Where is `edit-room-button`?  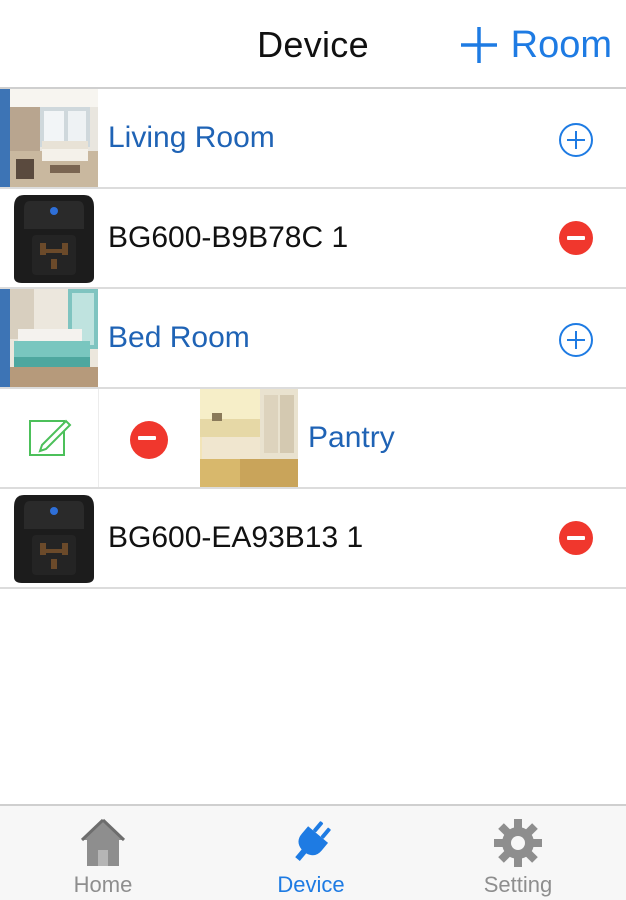 edit-room-button is located at coordinates (49, 438).